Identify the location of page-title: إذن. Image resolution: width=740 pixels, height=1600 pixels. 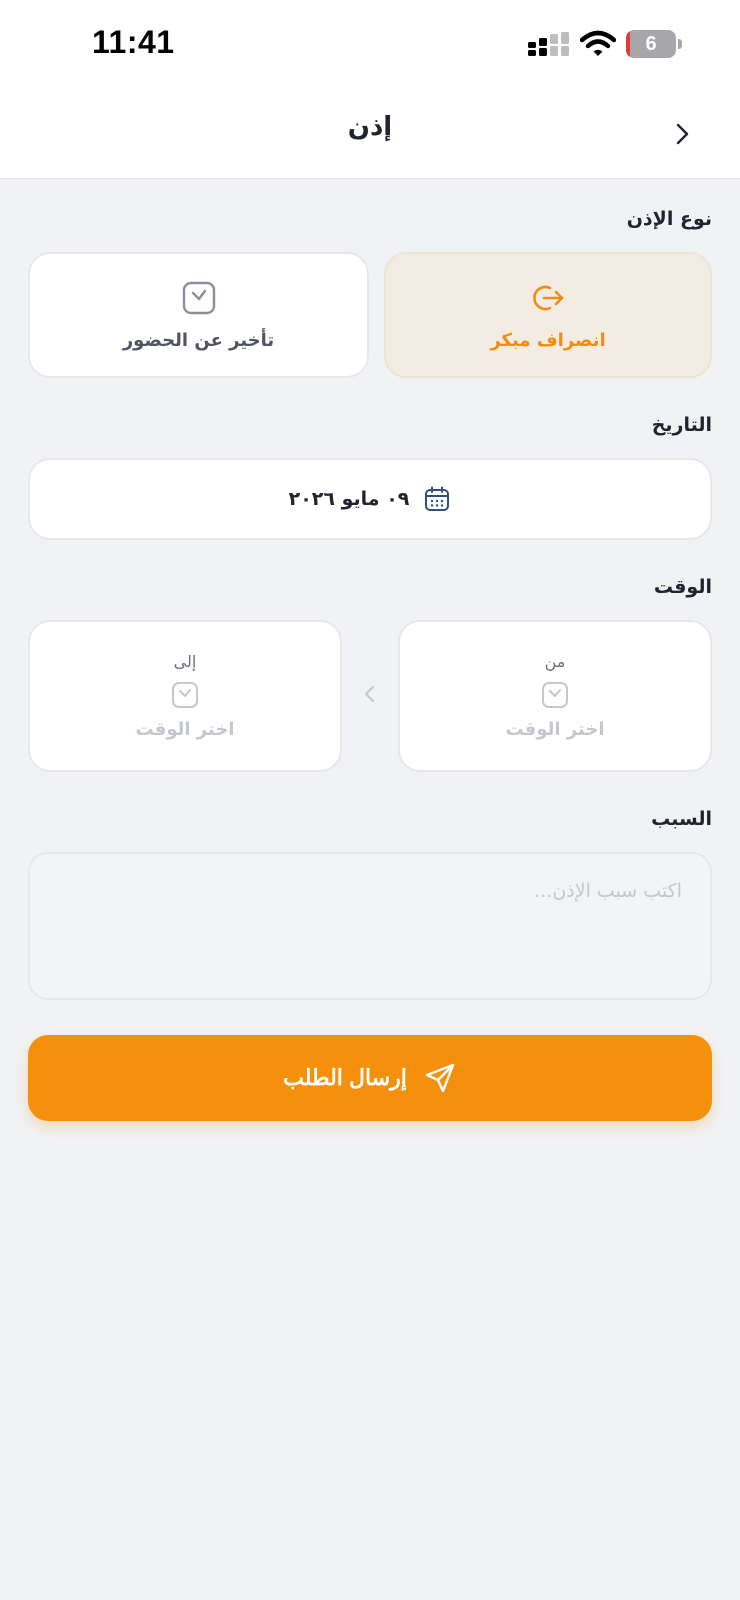
(370, 127).